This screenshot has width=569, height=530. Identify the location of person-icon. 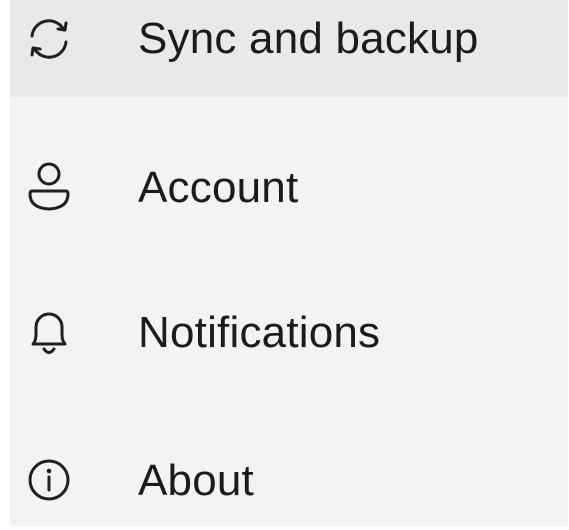
(49, 186).